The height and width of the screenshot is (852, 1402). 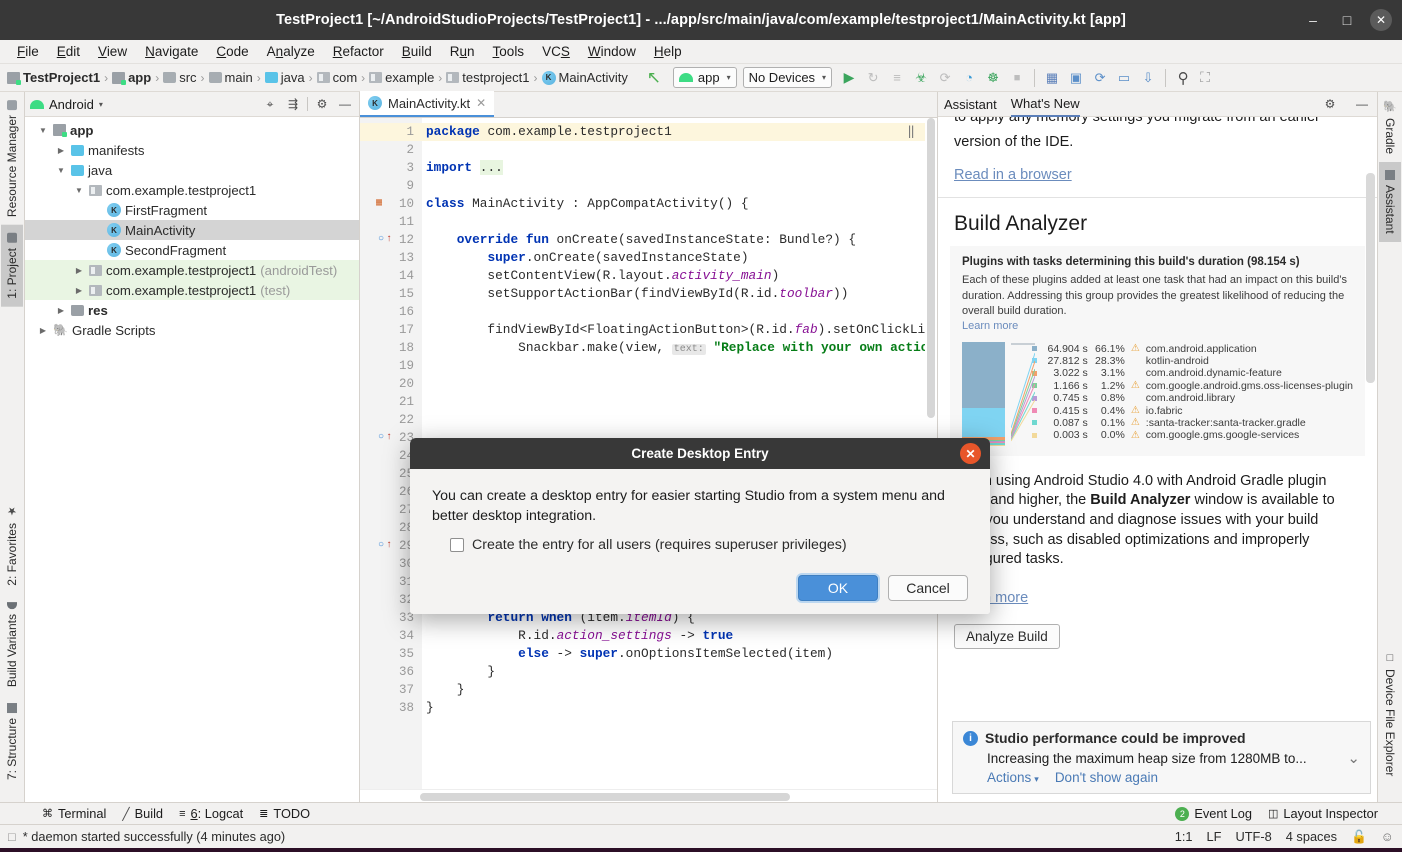 I want to click on menu-vcs: VCS, so click(x=556, y=51).